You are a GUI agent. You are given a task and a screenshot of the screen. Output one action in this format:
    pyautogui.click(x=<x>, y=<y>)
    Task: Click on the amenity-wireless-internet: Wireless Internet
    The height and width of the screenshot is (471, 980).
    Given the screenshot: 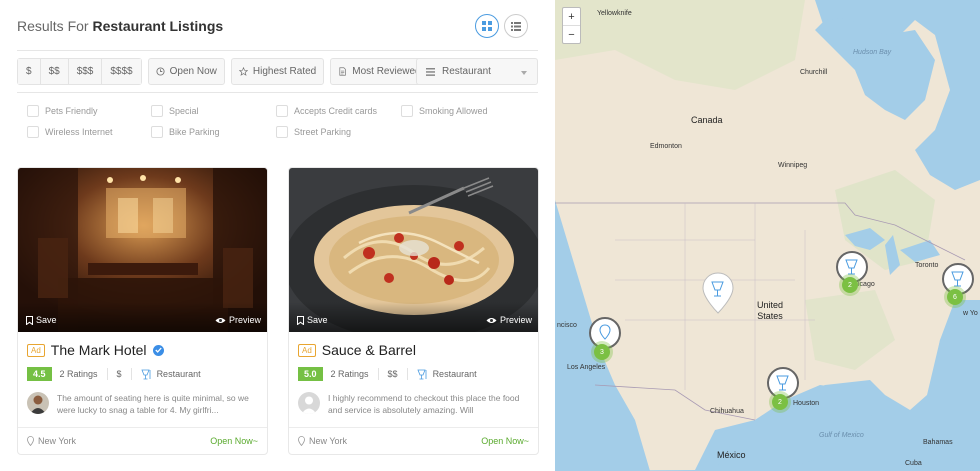 What is the action you would take?
    pyautogui.click(x=70, y=132)
    